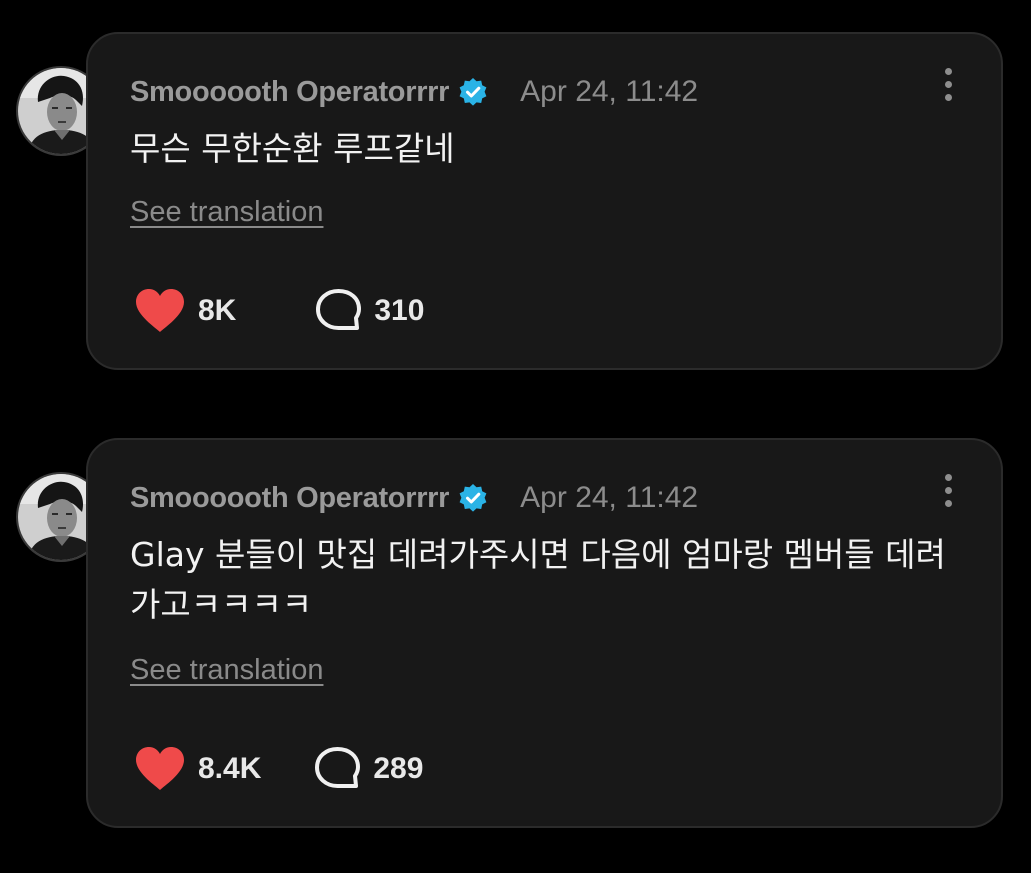  Describe the element at coordinates (398, 768) in the screenshot. I see `comment-count: 289` at that location.